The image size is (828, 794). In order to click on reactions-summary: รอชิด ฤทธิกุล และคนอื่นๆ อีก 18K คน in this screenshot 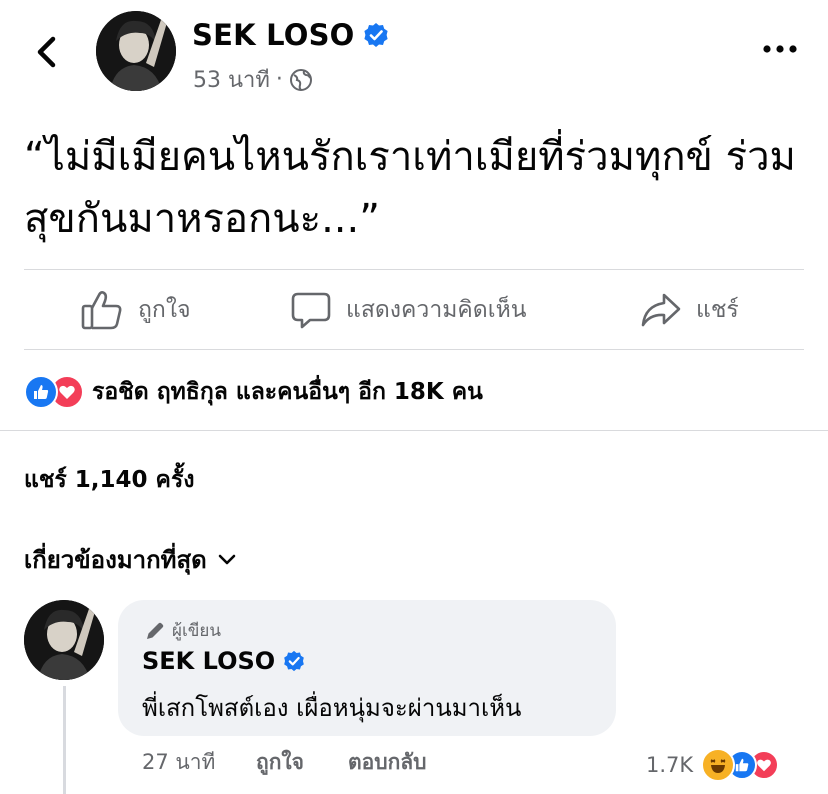, I will do `click(253, 392)`.